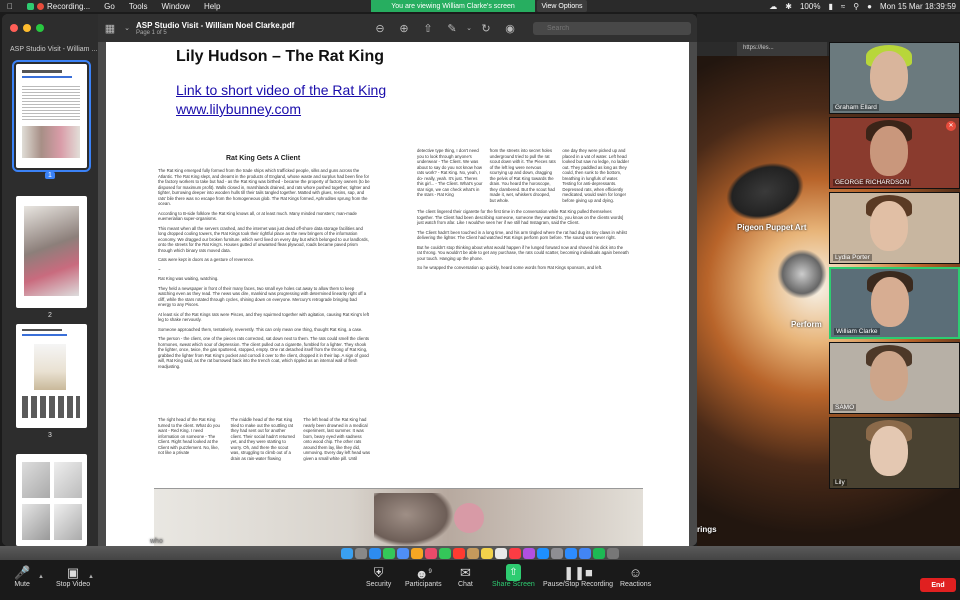  What do you see at coordinates (830, 6) in the screenshot?
I see `battery-icon: ▮` at bounding box center [830, 6].